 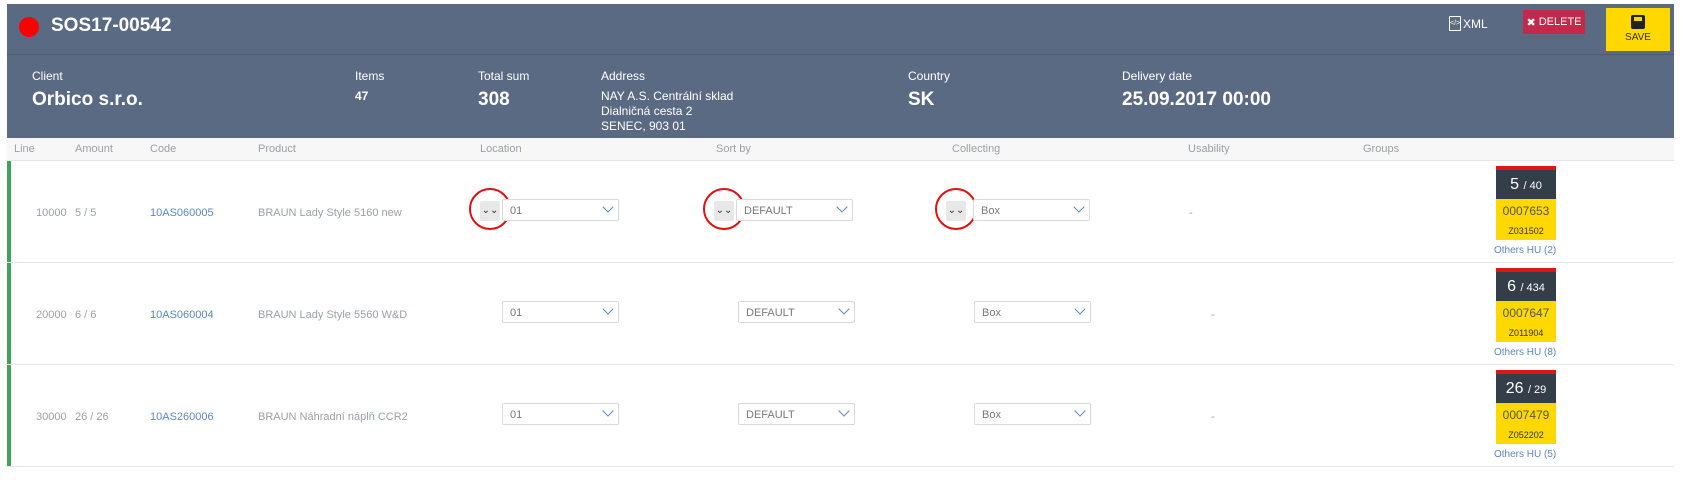 What do you see at coordinates (494, 99) in the screenshot?
I see `total-sum-value: 308` at bounding box center [494, 99].